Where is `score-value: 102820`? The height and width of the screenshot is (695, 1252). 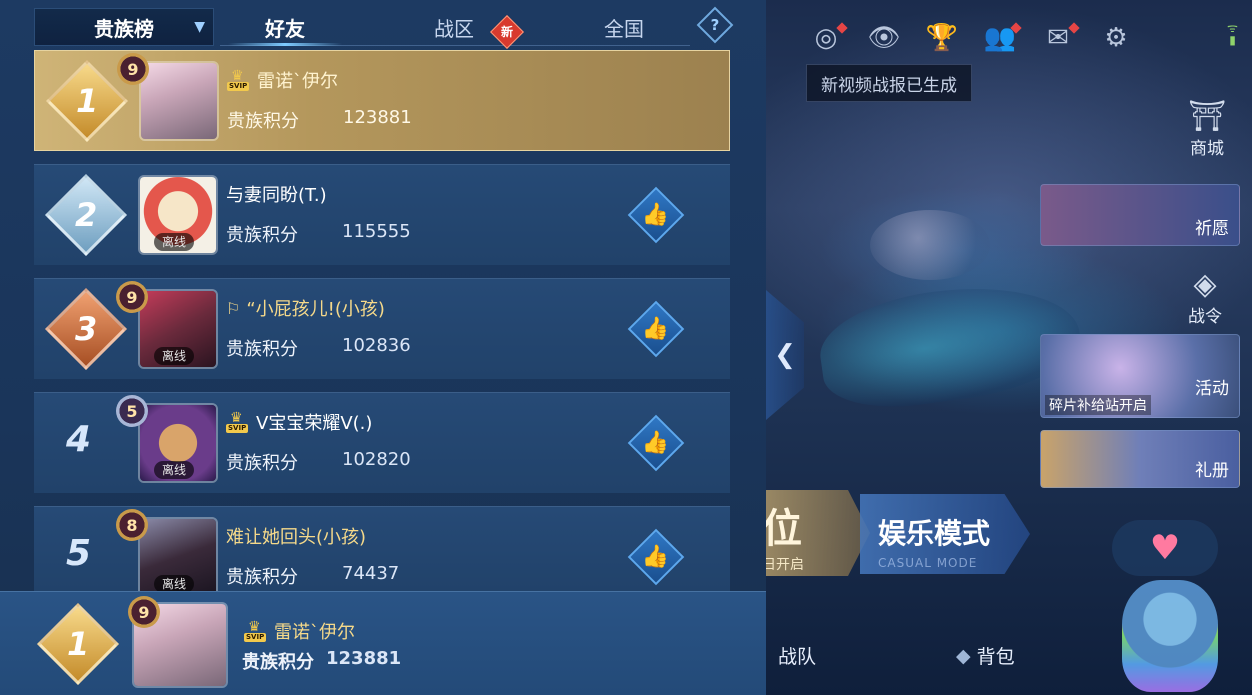
score-value: 102820 is located at coordinates (376, 459).